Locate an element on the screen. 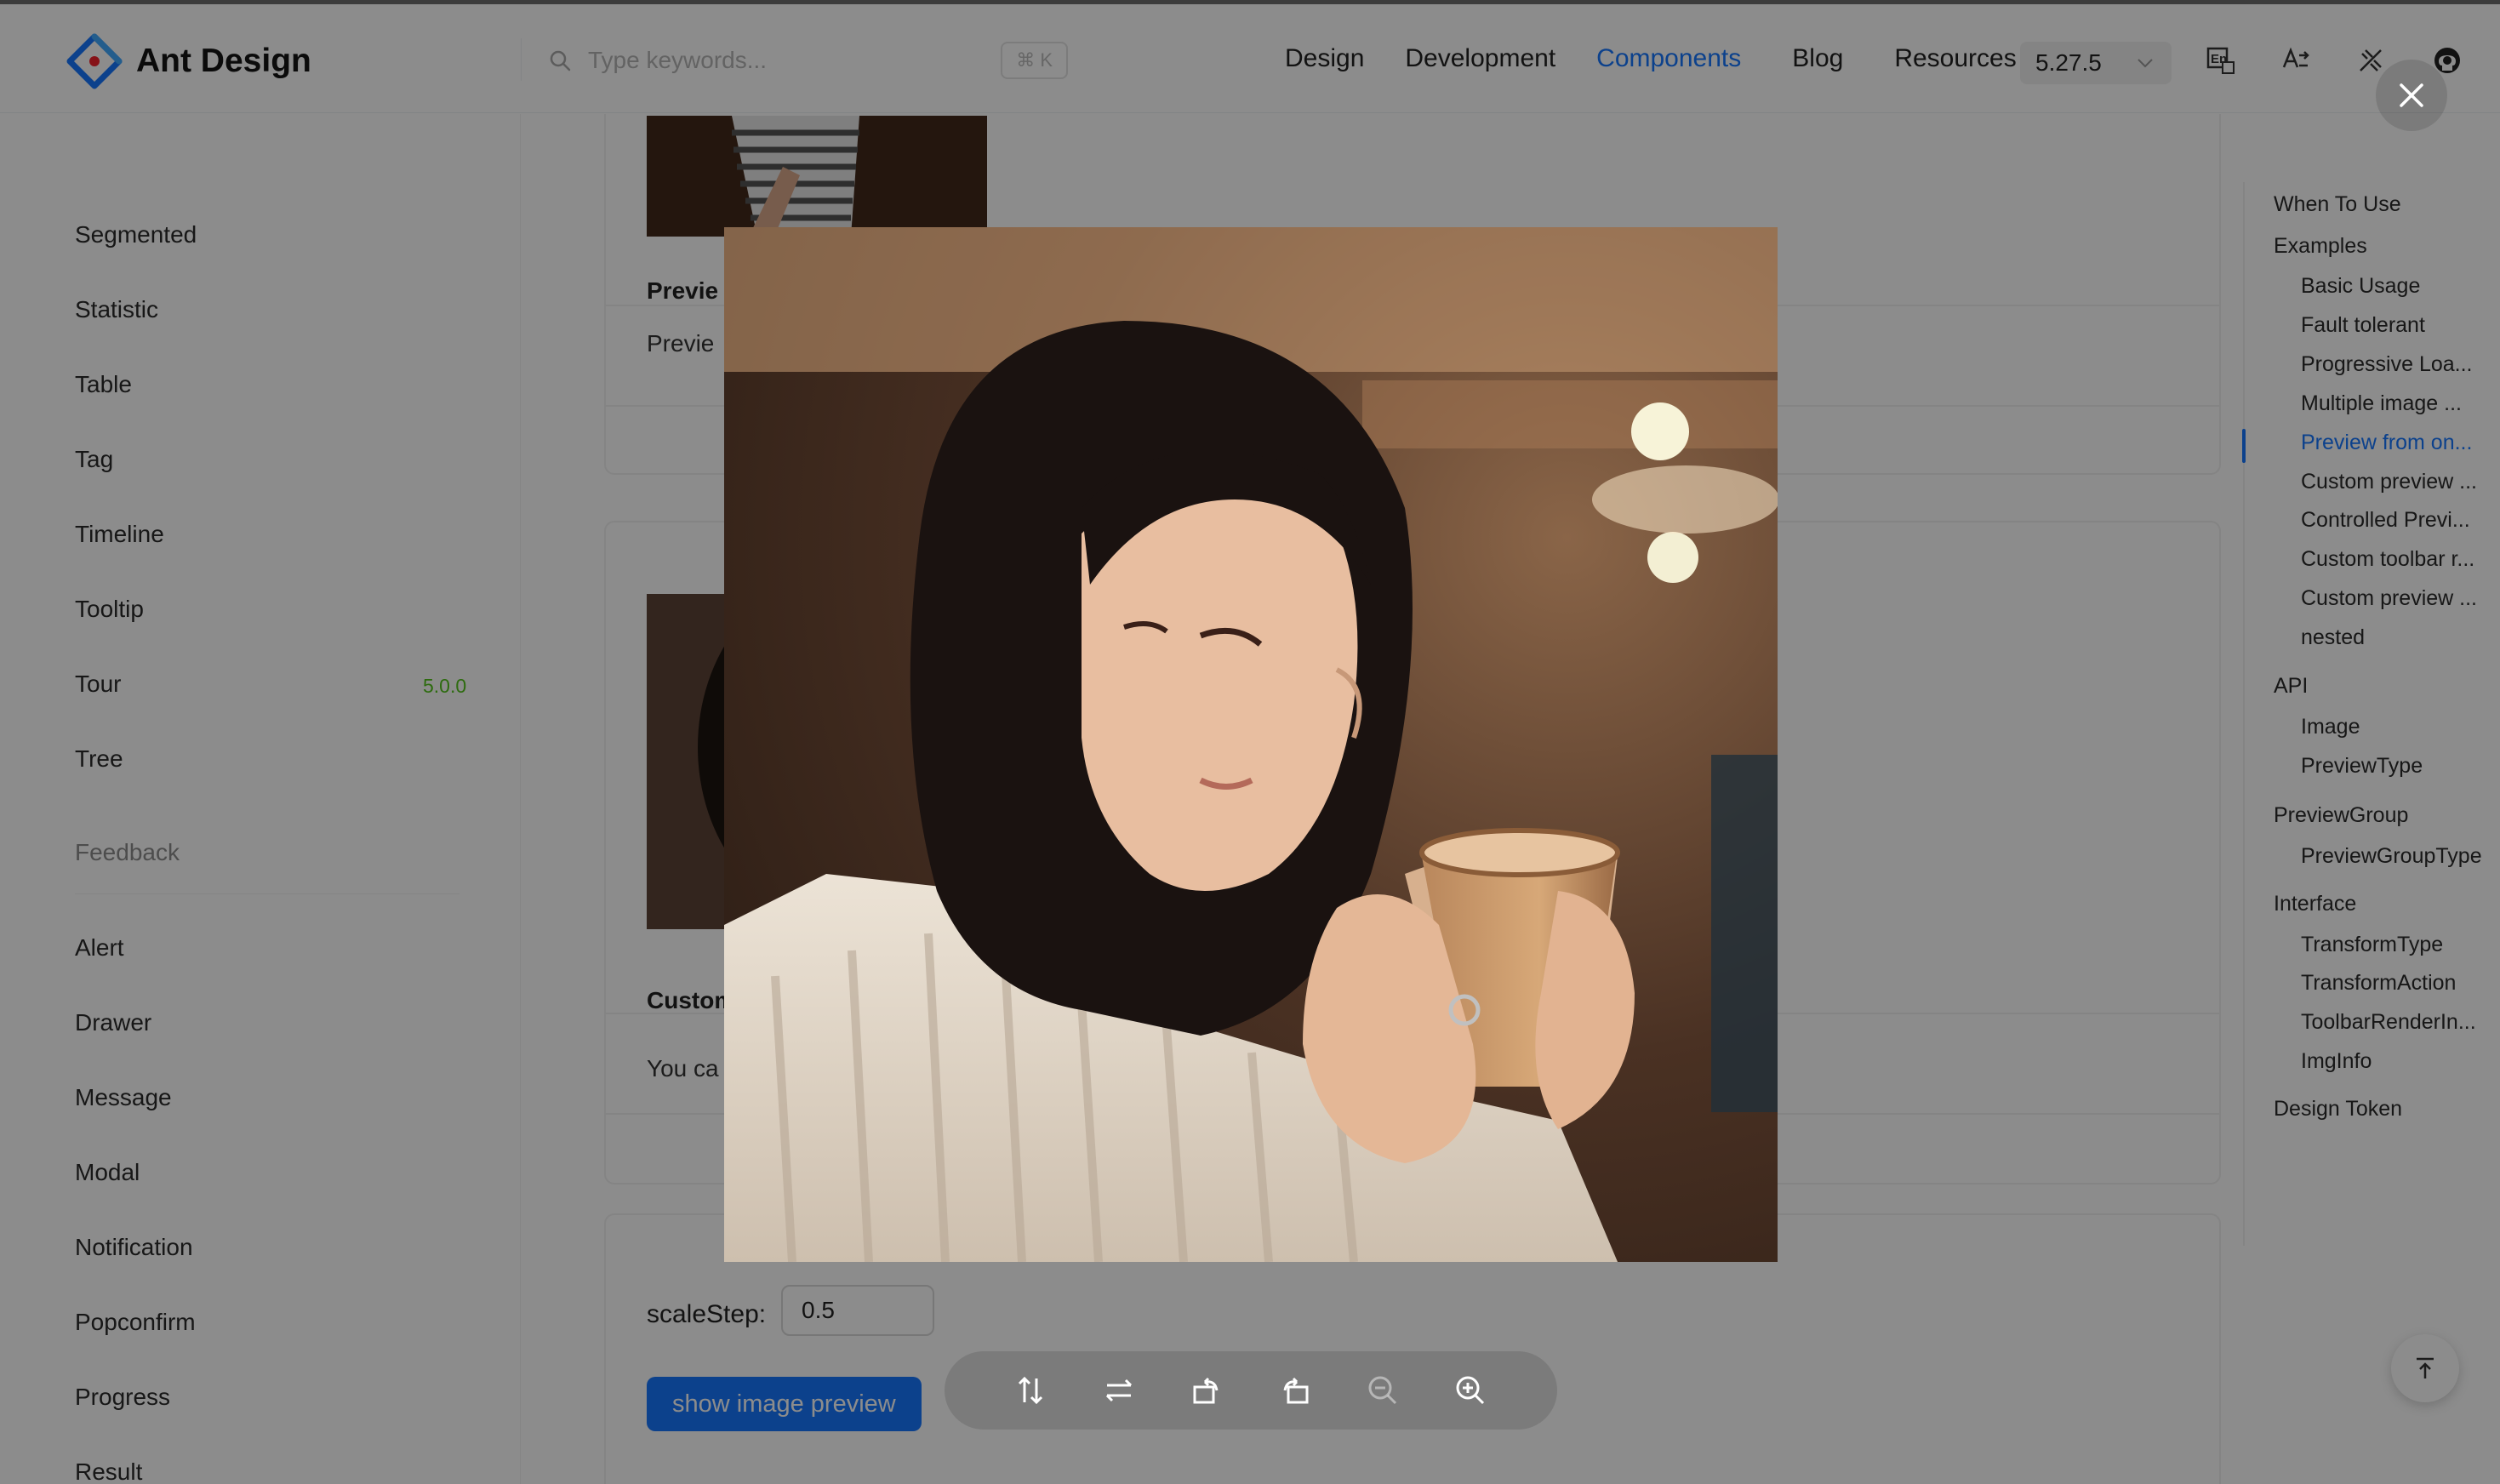 This screenshot has height=1484, width=2500. close-icon is located at coordinates (2411, 95).